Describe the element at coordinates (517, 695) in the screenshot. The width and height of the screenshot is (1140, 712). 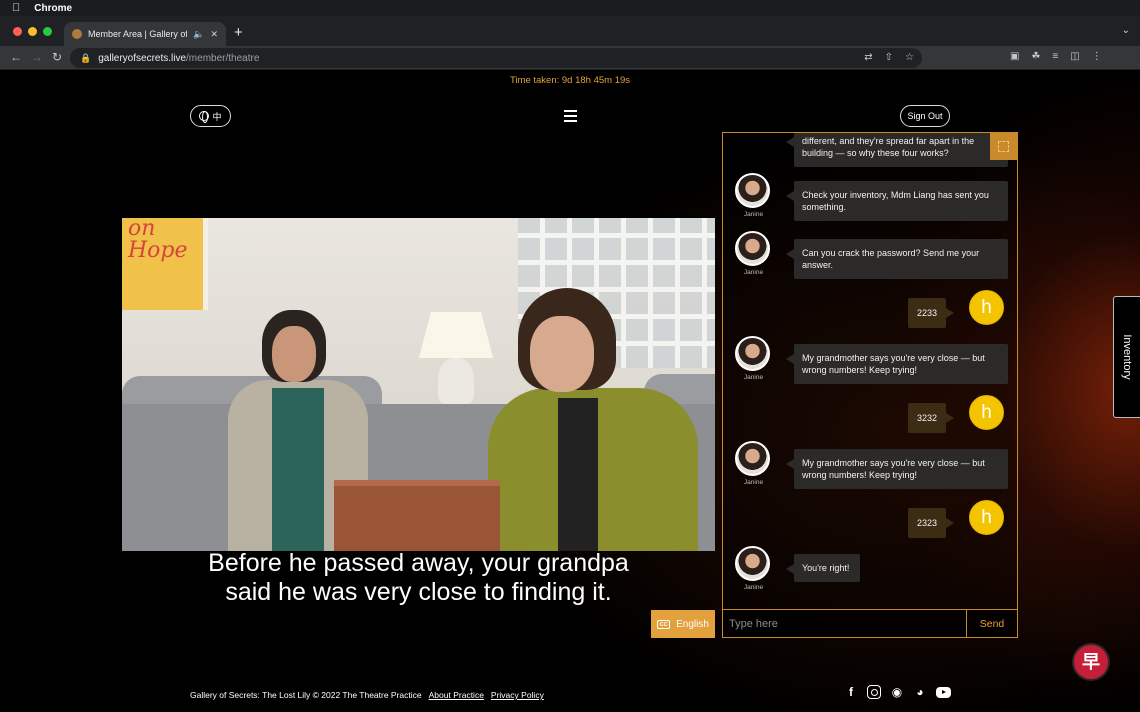
I see `privacy-policy-link: Privacy Policy` at that location.